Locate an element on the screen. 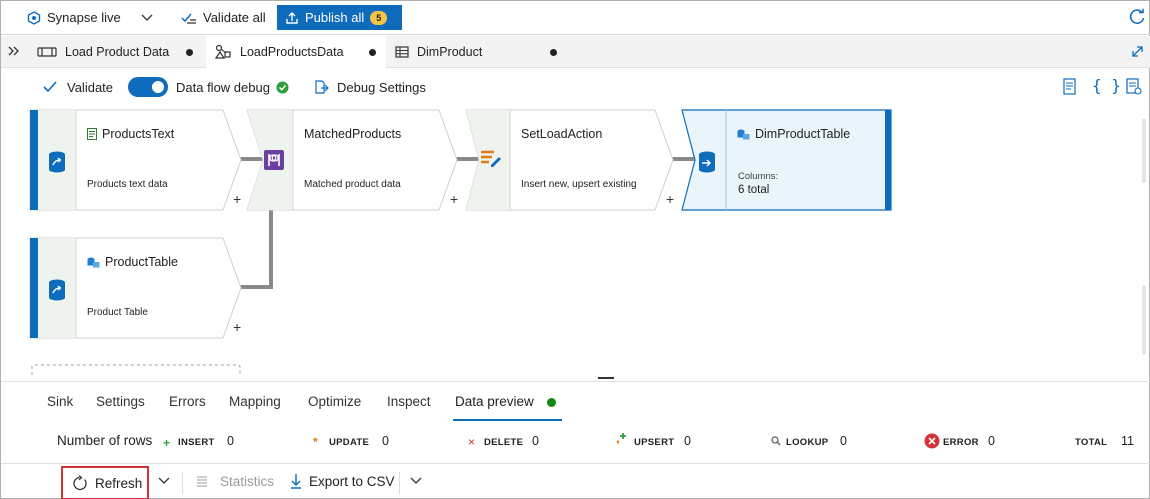 The image size is (1150, 499). error-icon is located at coordinates (932, 441).